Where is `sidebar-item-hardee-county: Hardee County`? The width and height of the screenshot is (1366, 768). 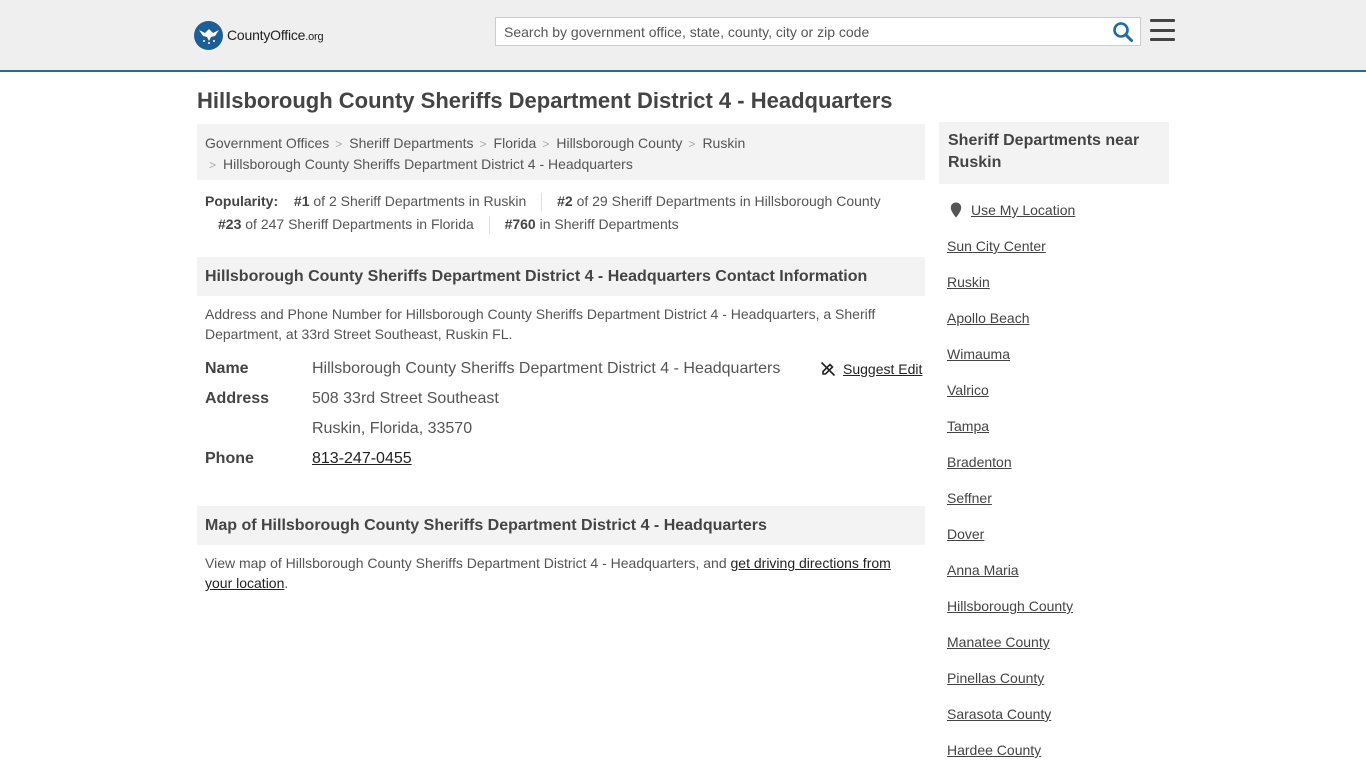
sidebar-item-hardee-county: Hardee County is located at coordinates (994, 750).